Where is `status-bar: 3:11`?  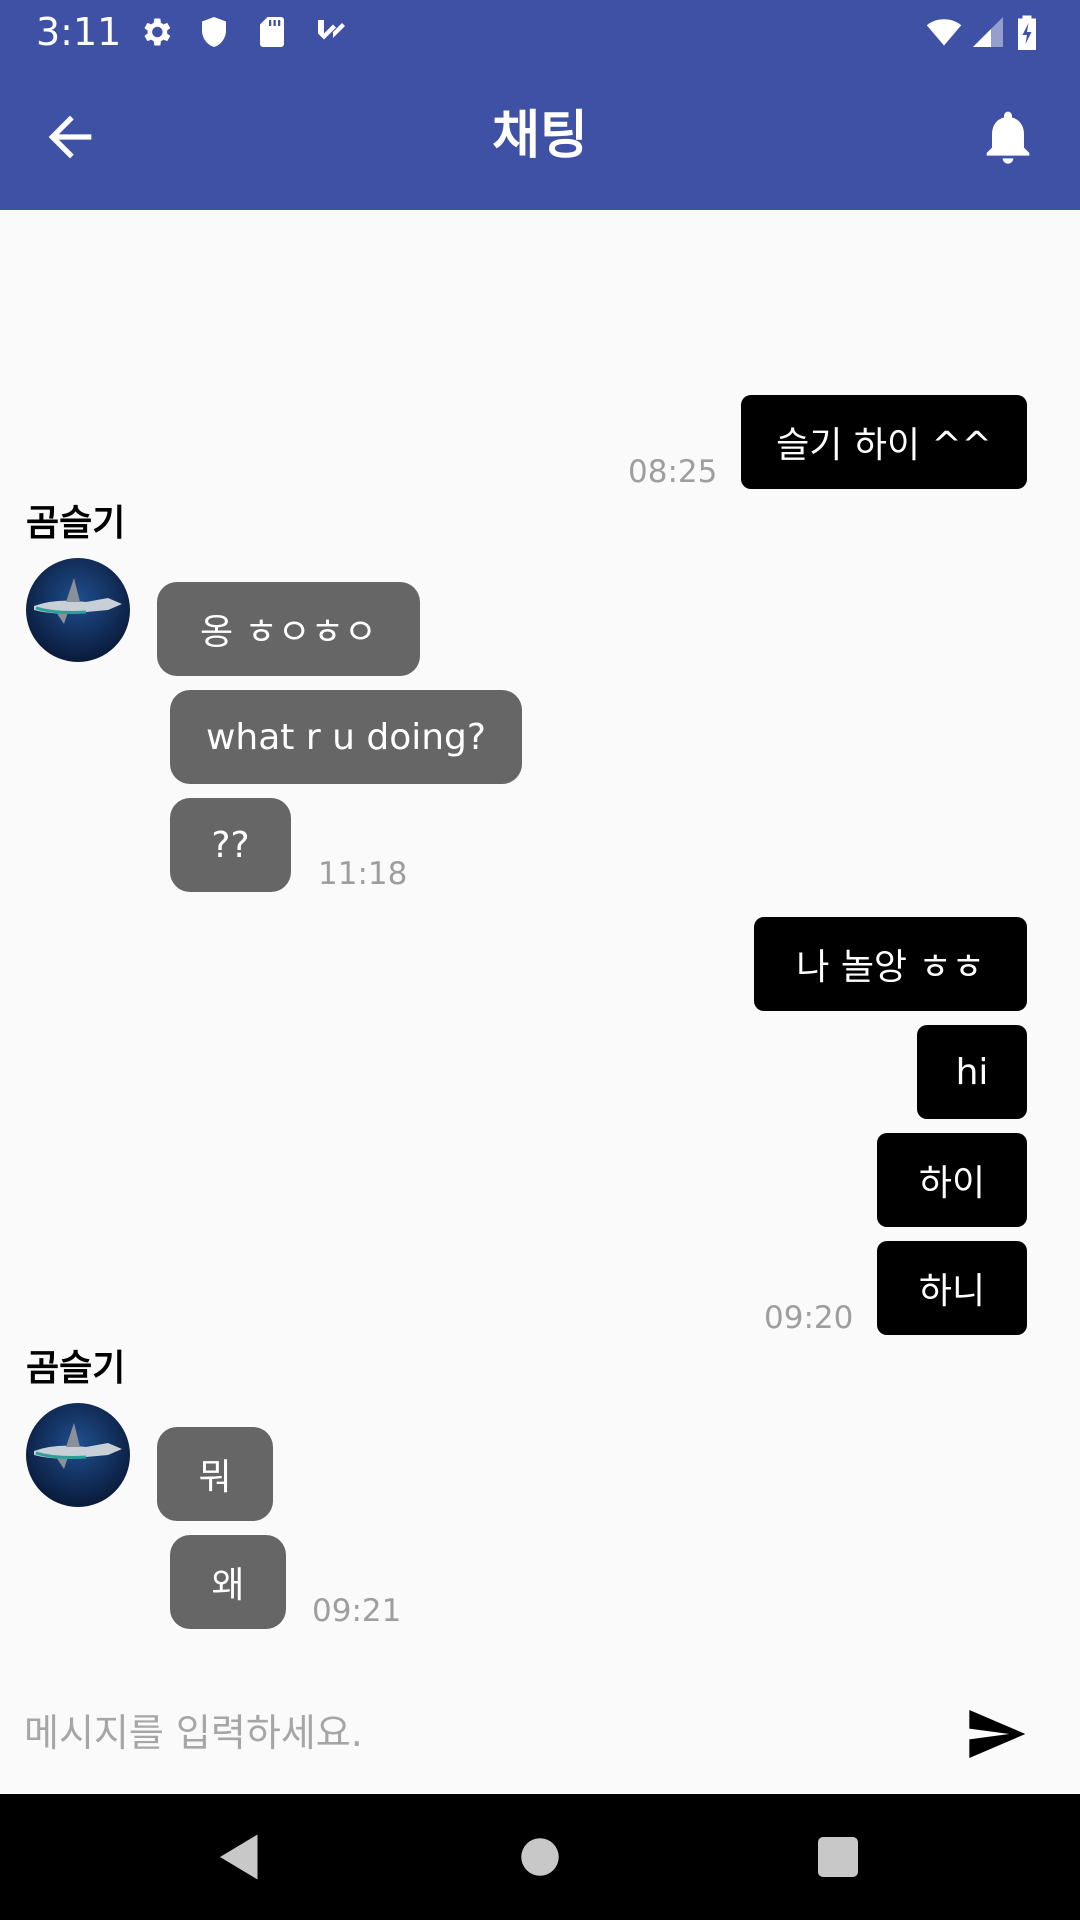 status-bar: 3:11 is located at coordinates (540, 32).